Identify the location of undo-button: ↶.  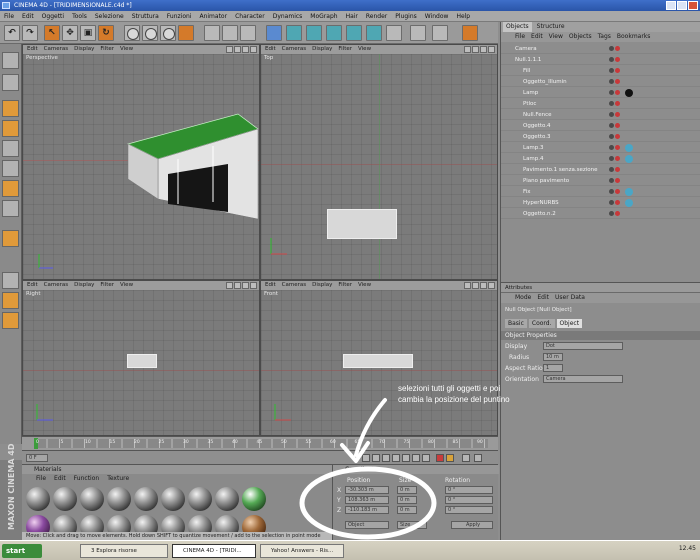
(12, 33).